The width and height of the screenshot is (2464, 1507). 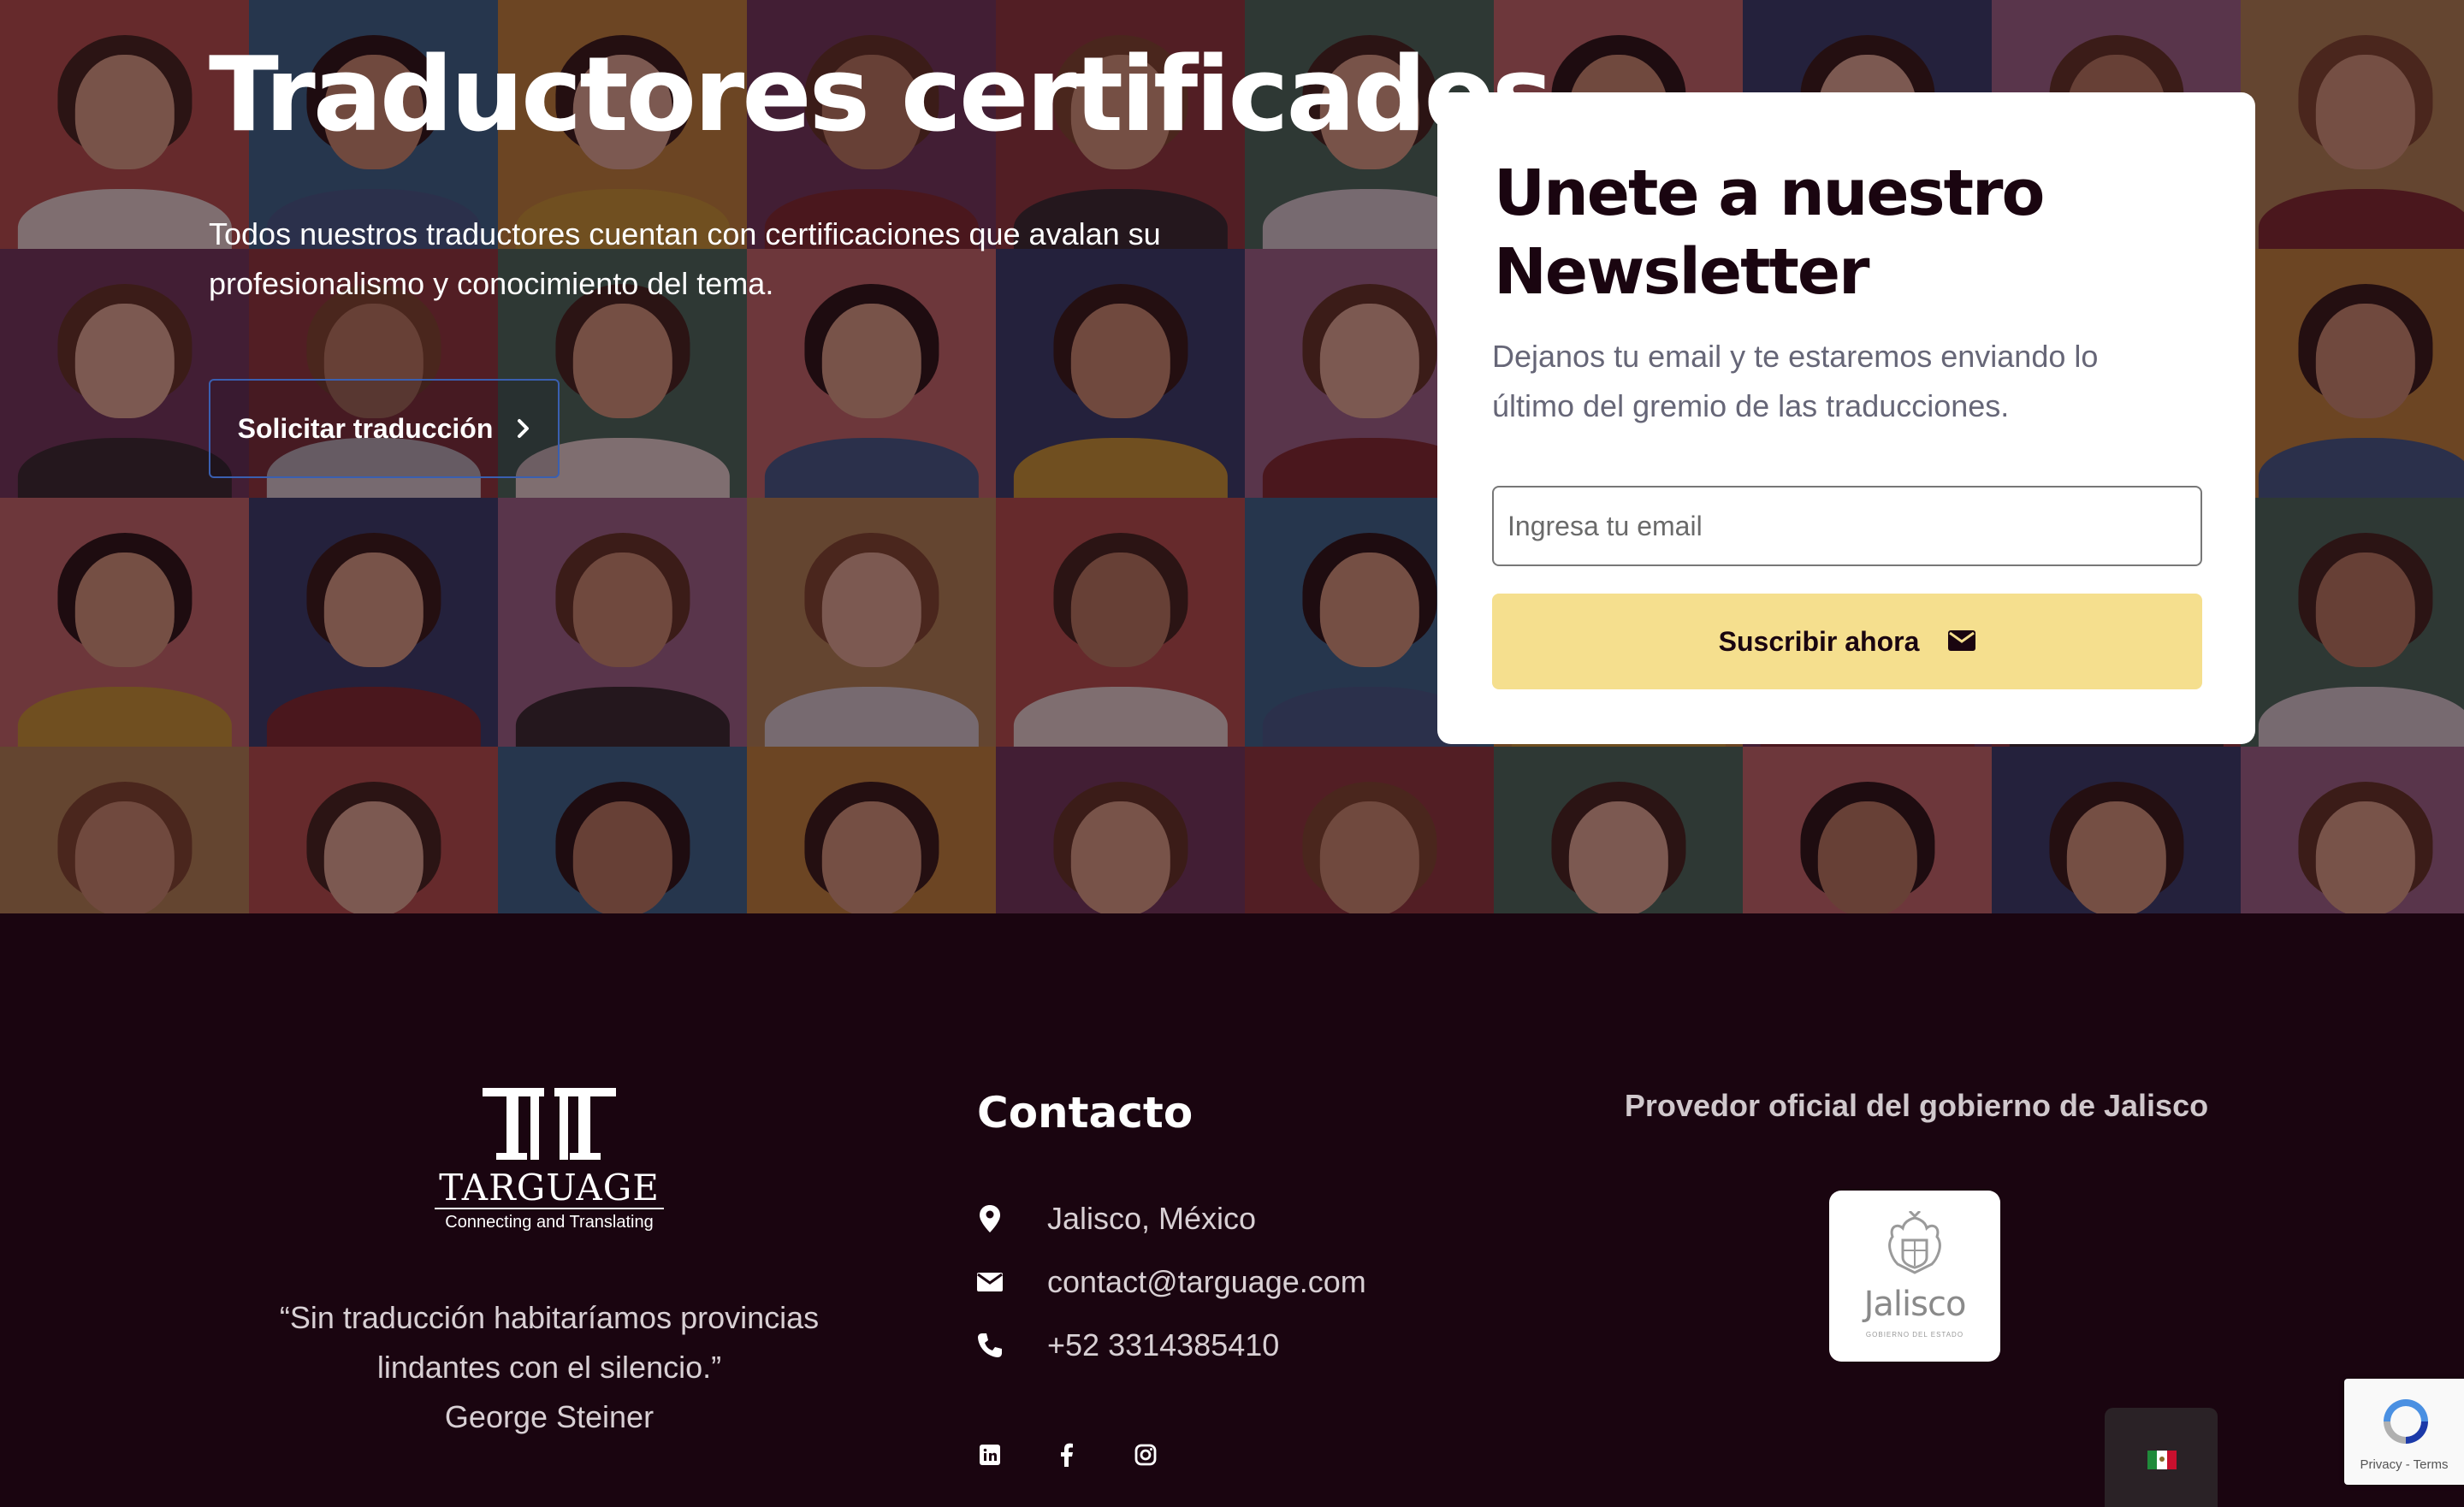 I want to click on logo-wordmark: TARGUAGE, so click(x=549, y=1188).